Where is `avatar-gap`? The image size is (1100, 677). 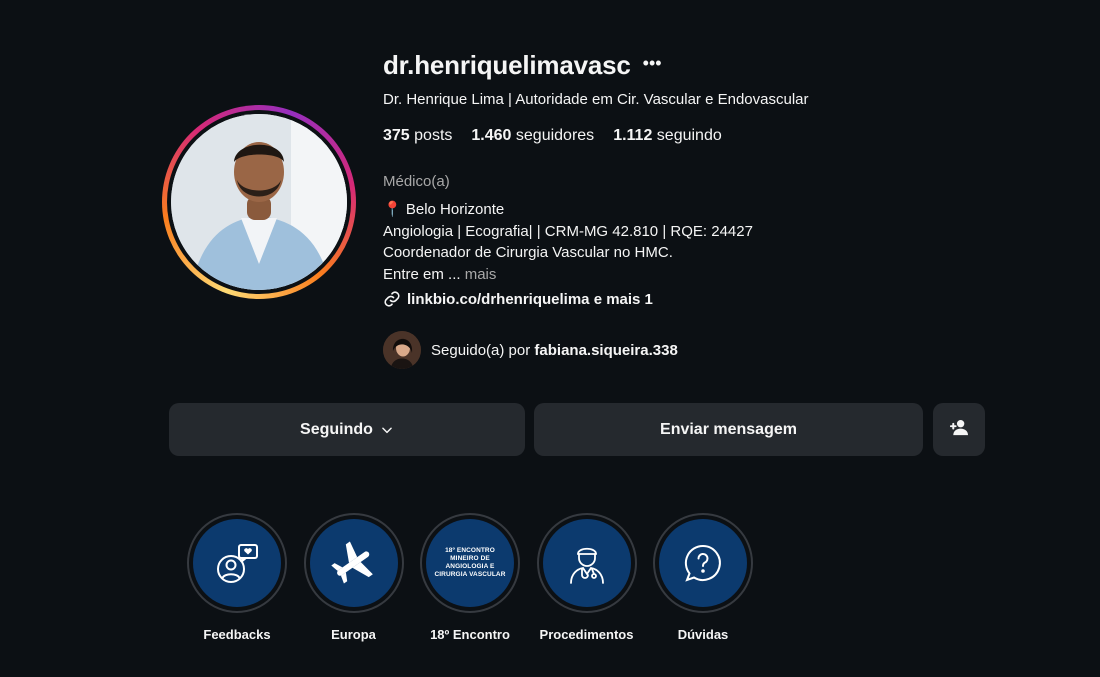 avatar-gap is located at coordinates (259, 202).